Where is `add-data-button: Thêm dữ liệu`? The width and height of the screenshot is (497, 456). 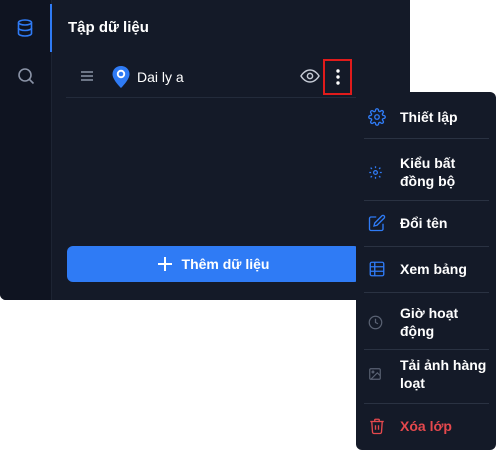
add-data-button: Thêm dữ liệu is located at coordinates (213, 264).